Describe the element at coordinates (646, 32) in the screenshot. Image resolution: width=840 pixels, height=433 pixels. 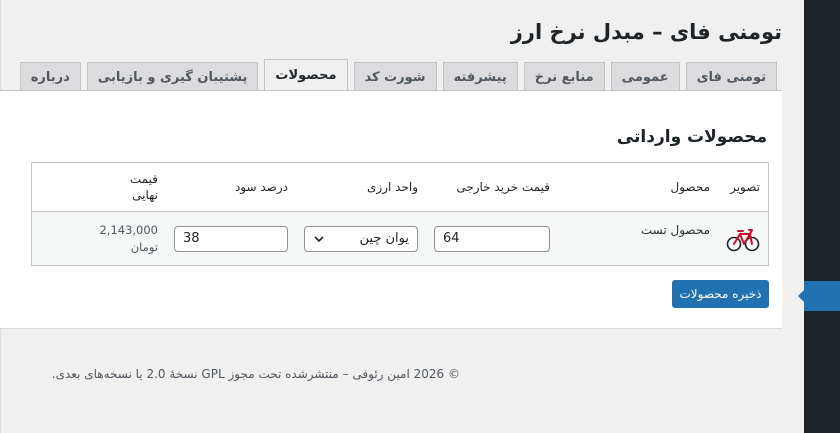
I see `page-title: تومنی فای – مبدل نرخ ارز` at that location.